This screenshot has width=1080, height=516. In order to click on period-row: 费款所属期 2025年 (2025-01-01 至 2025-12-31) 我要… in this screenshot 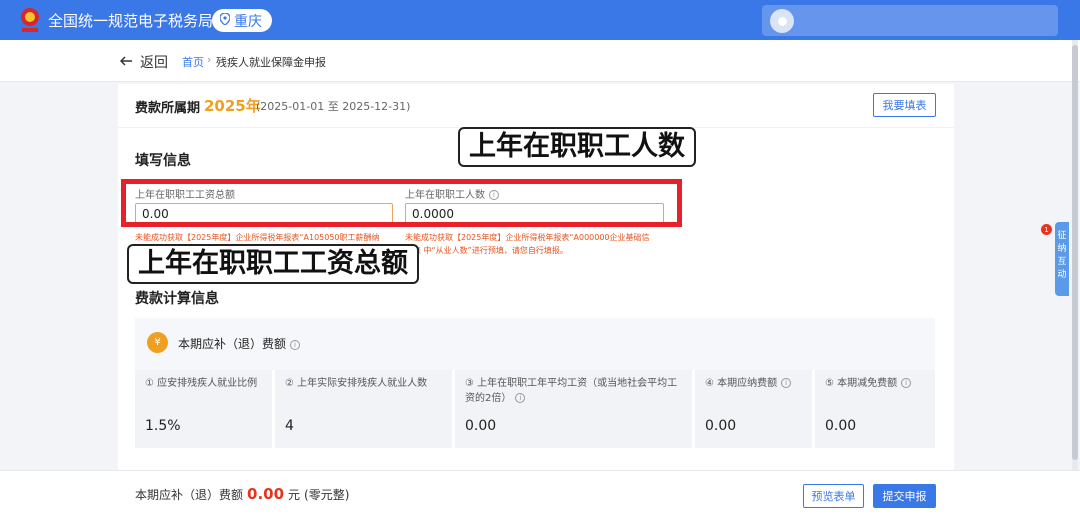, I will do `click(536, 106)`.